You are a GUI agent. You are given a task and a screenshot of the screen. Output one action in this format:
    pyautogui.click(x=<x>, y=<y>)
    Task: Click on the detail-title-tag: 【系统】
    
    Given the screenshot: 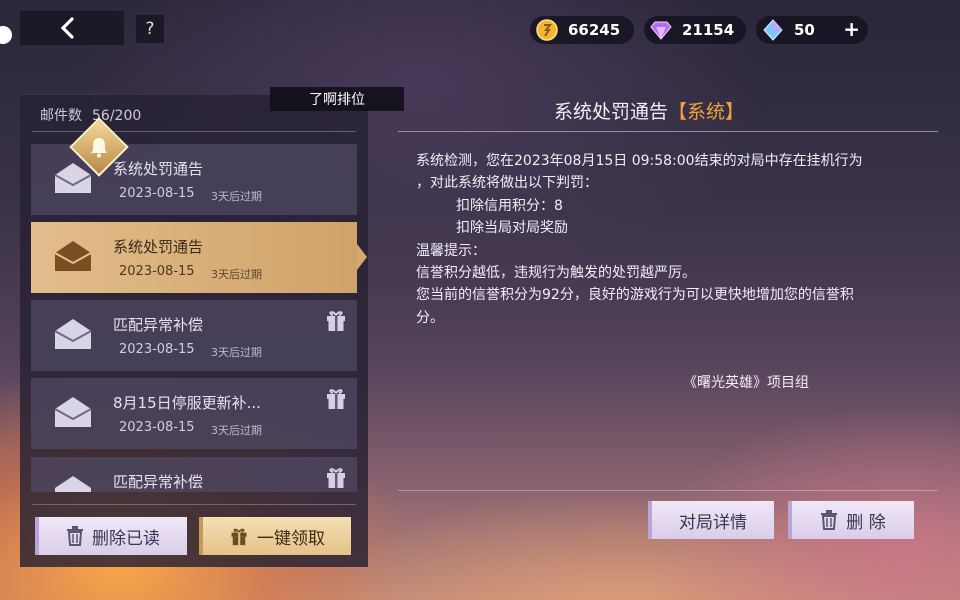 What is the action you would take?
    pyautogui.click(x=706, y=112)
    